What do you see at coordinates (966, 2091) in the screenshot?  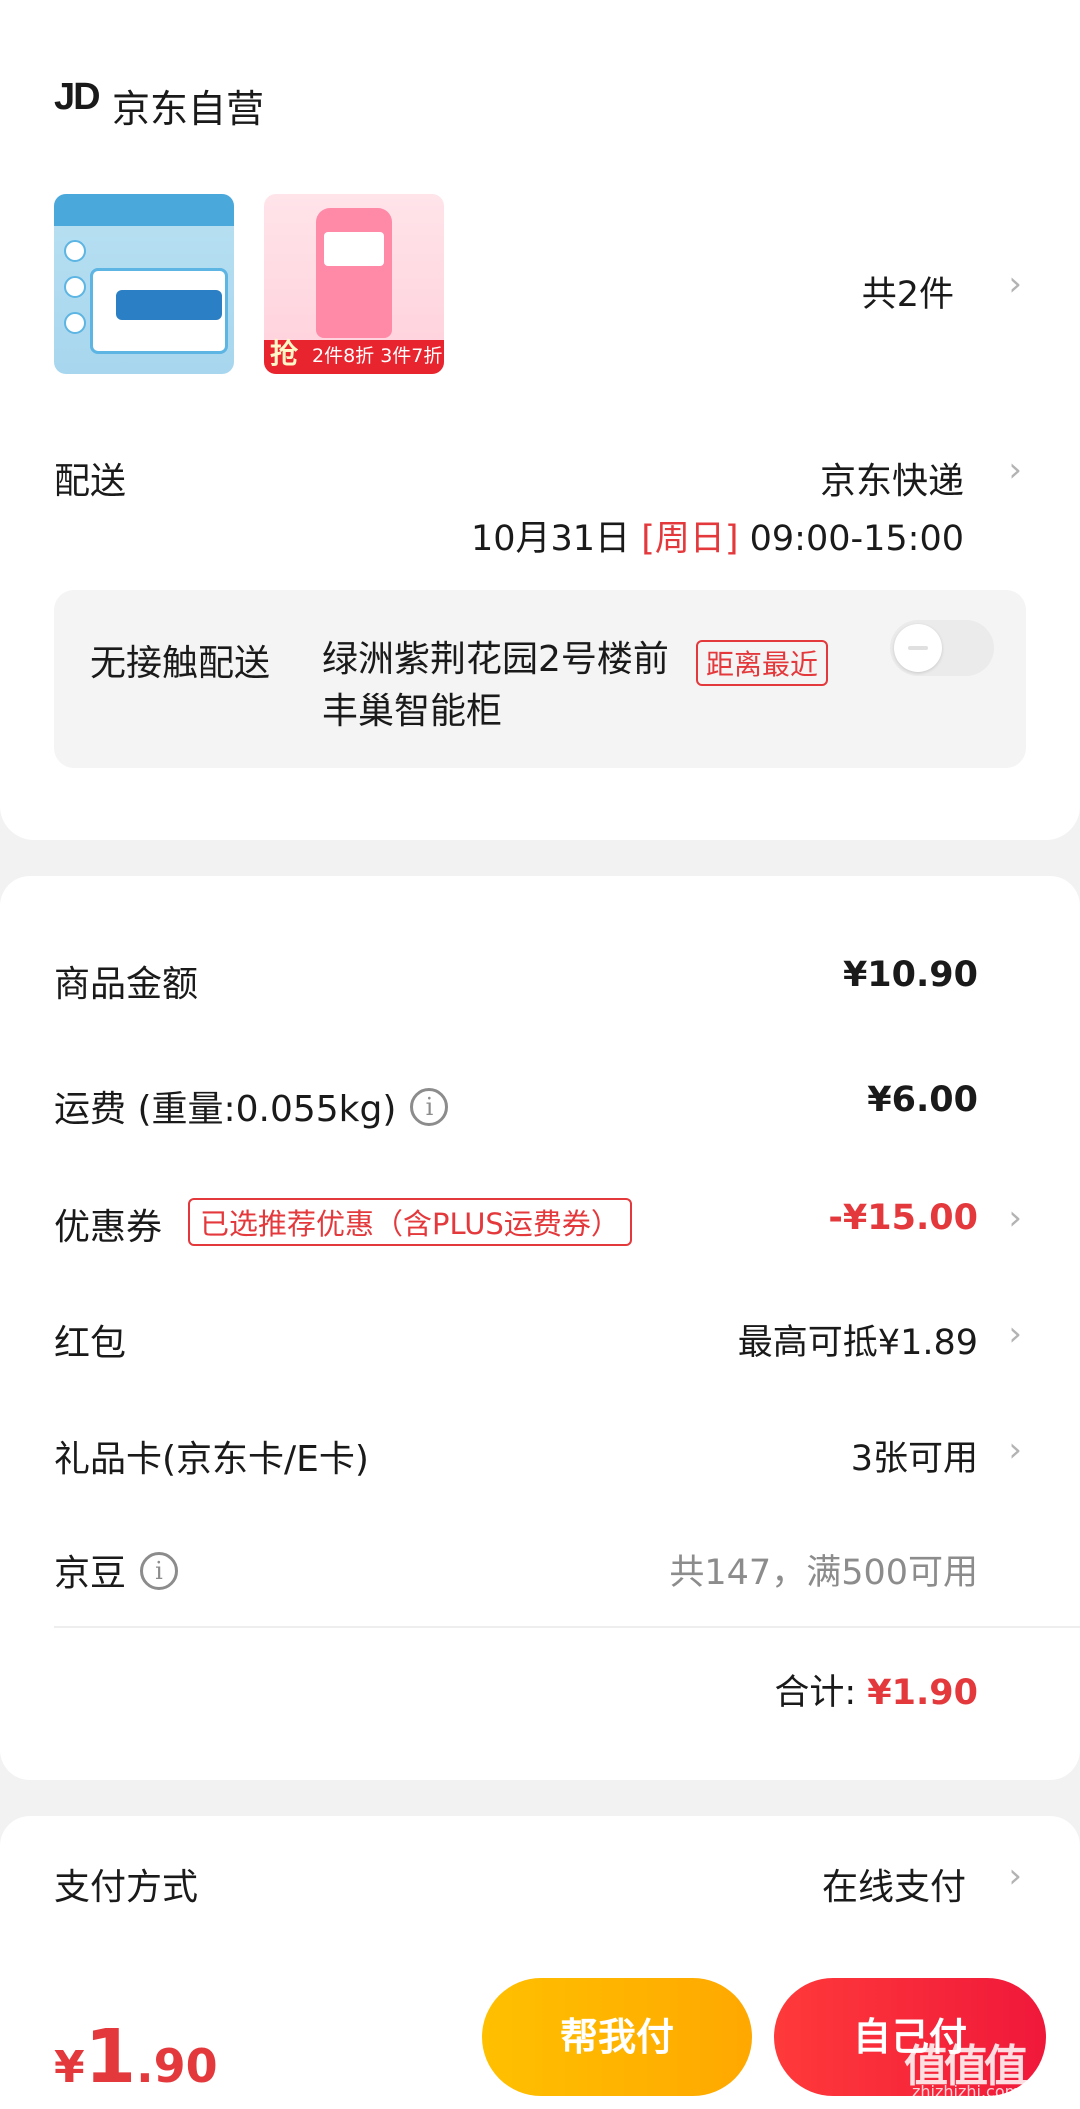 I see `watermark-url: zhizhizhi.com` at bounding box center [966, 2091].